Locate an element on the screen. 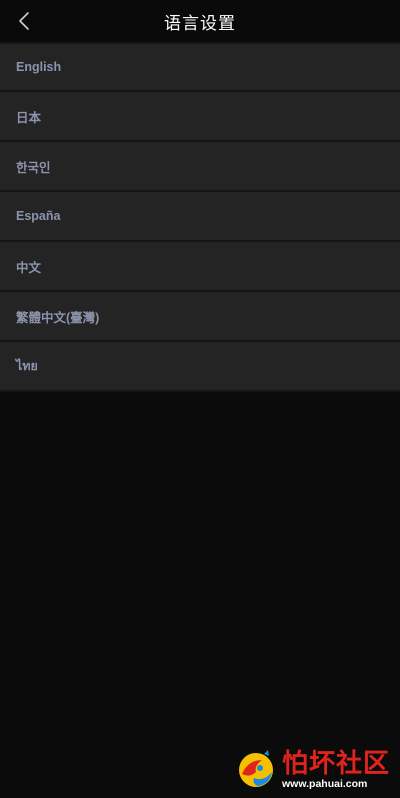 The image size is (400, 798). language-option-english: English is located at coordinates (200, 67).